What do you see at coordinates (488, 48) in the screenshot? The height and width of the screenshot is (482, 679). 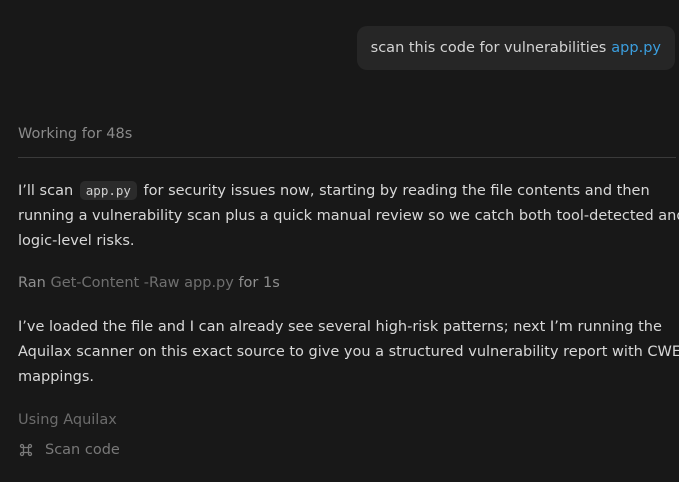 I see `user-message-text: scan this code for vulnerabilities` at bounding box center [488, 48].